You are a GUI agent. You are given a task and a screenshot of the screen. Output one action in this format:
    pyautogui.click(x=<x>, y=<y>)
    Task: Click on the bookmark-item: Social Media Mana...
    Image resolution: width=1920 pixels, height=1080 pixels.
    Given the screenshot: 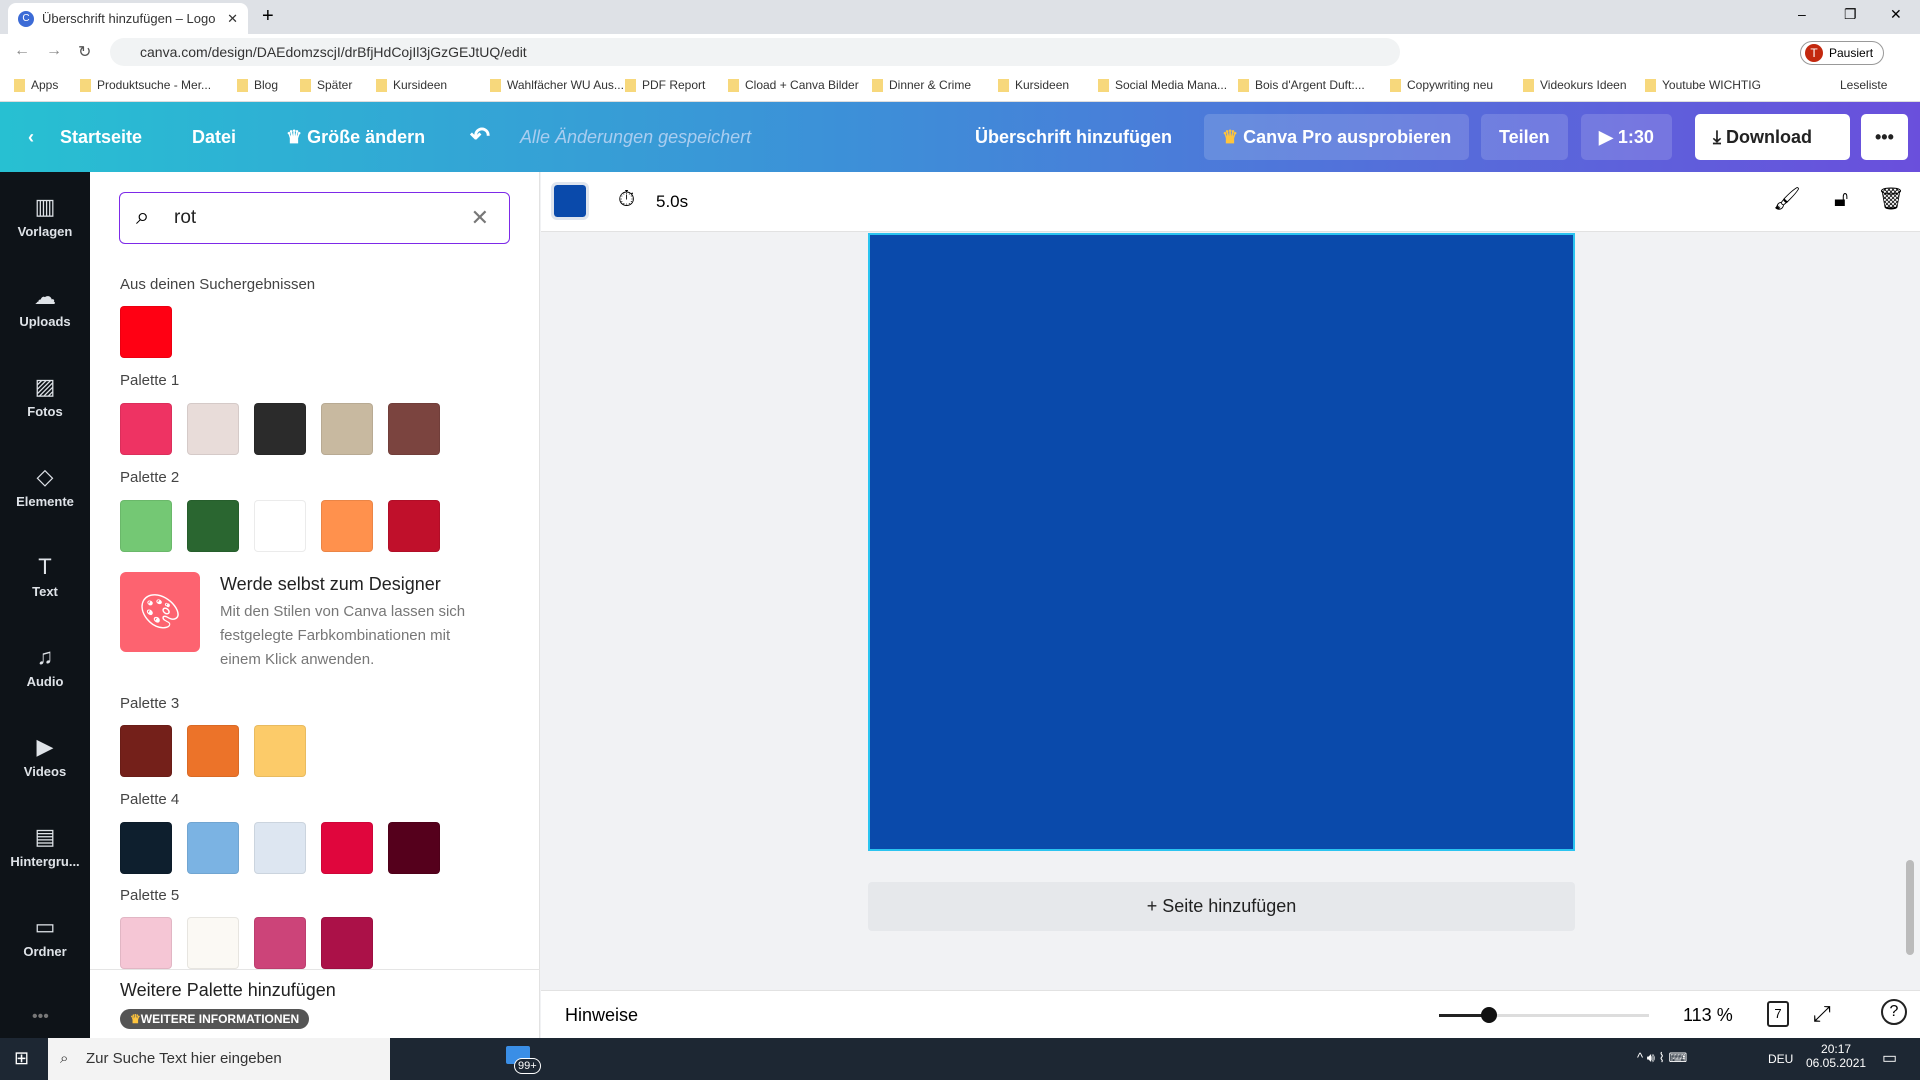 What is the action you would take?
    pyautogui.click(x=1162, y=85)
    